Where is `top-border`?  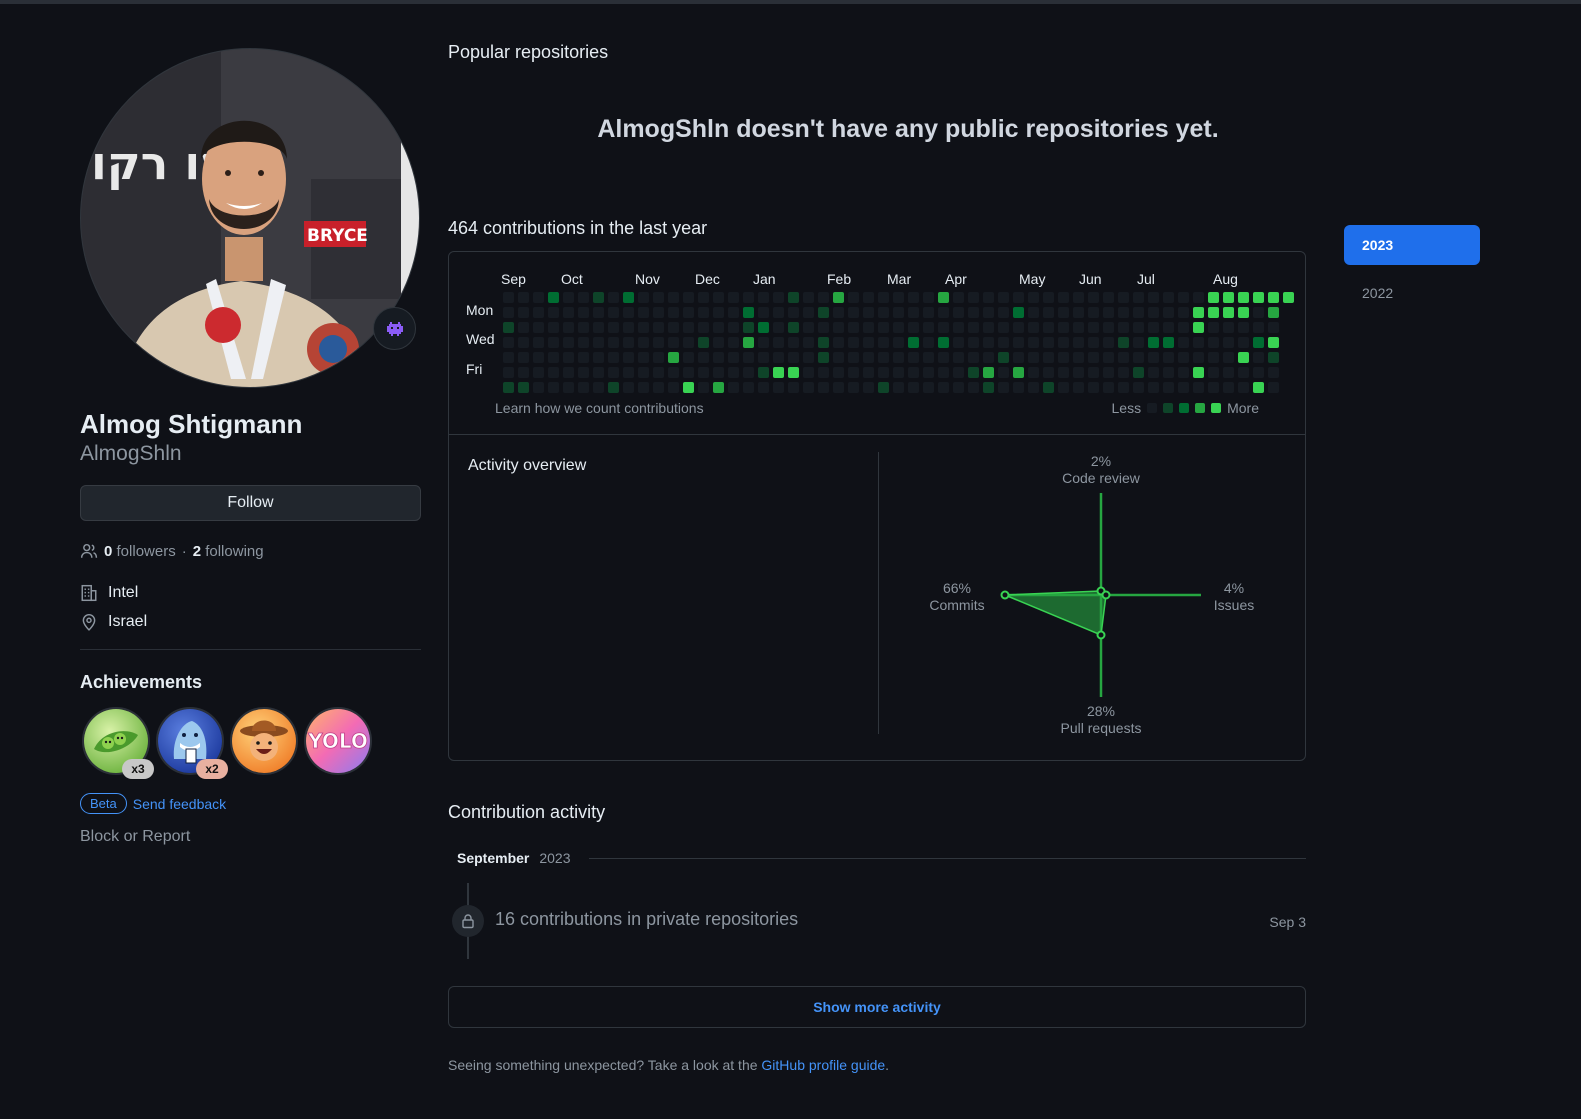
top-border is located at coordinates (790, 2).